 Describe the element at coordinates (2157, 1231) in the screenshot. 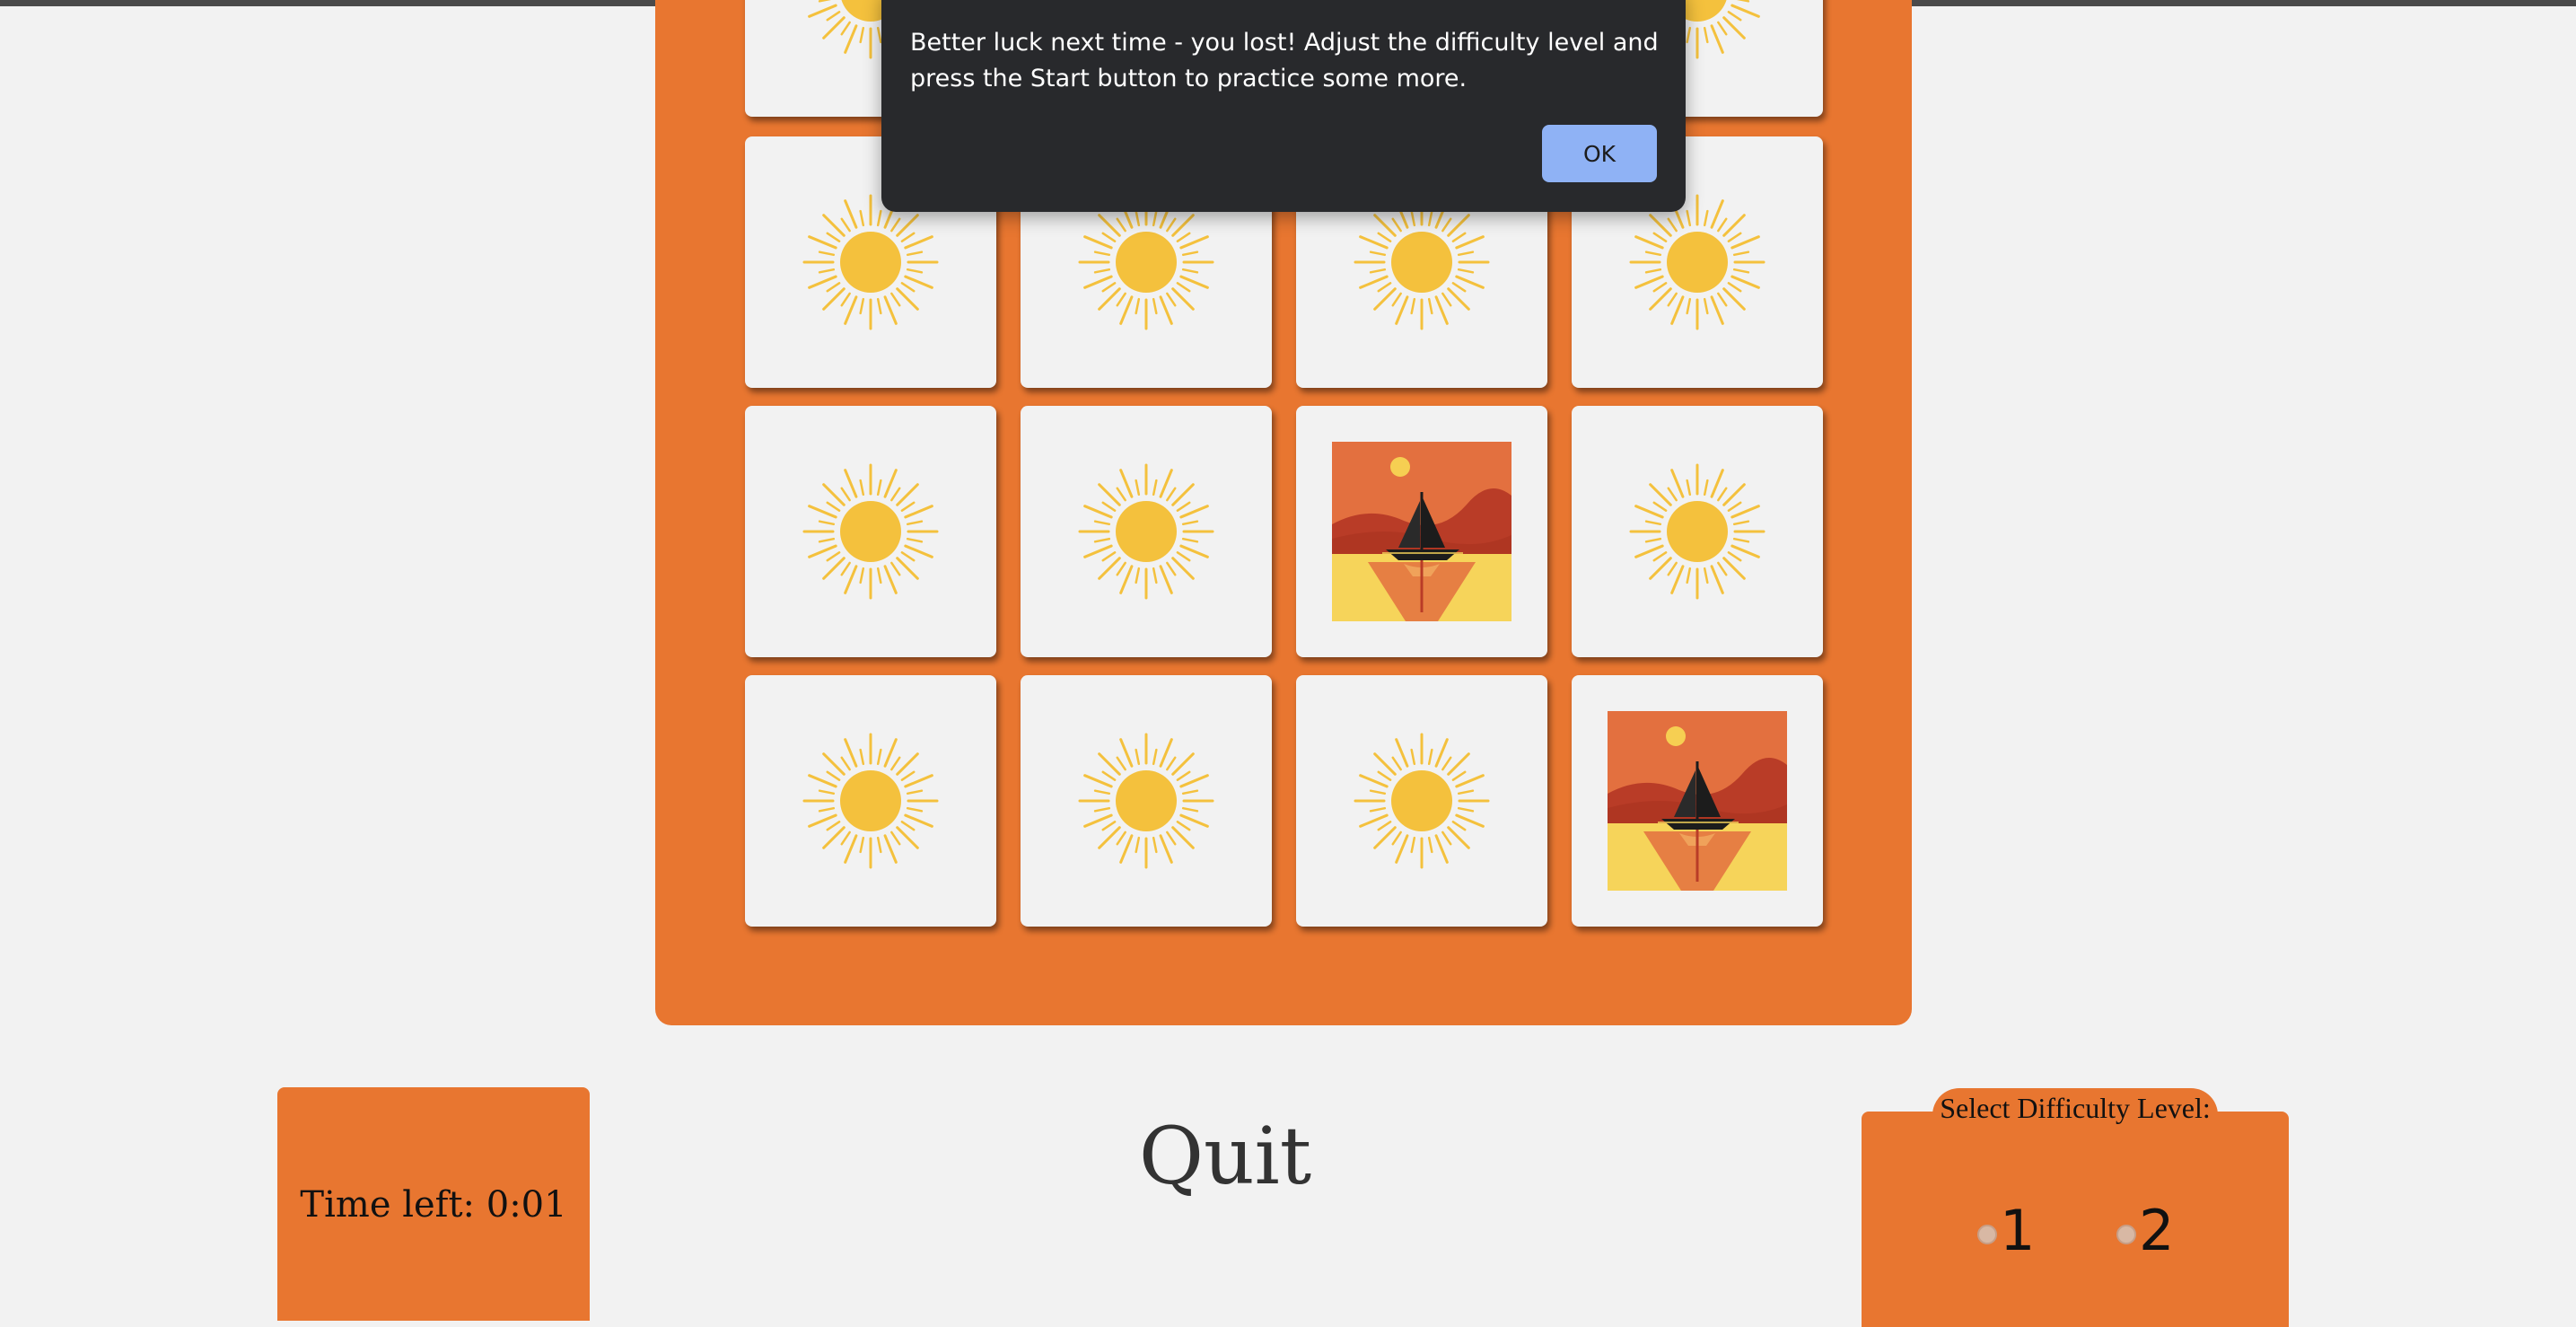

I see `difficulty-option-2-label: 2` at that location.